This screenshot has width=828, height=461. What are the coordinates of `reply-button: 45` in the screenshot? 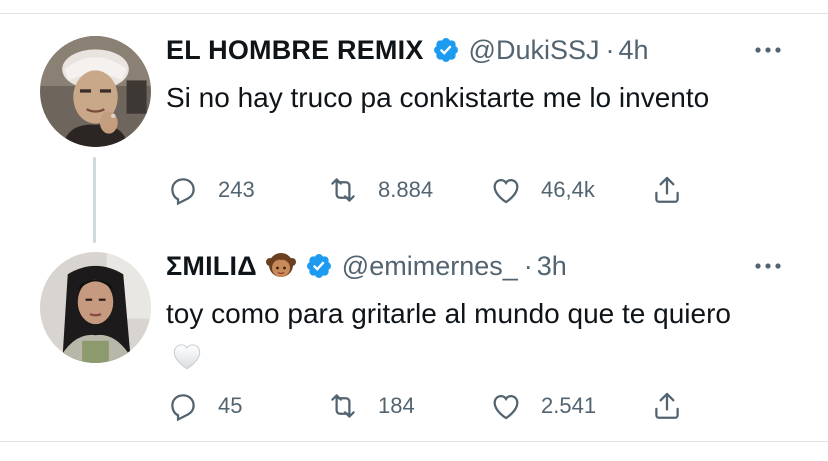 It's located at (204, 406).